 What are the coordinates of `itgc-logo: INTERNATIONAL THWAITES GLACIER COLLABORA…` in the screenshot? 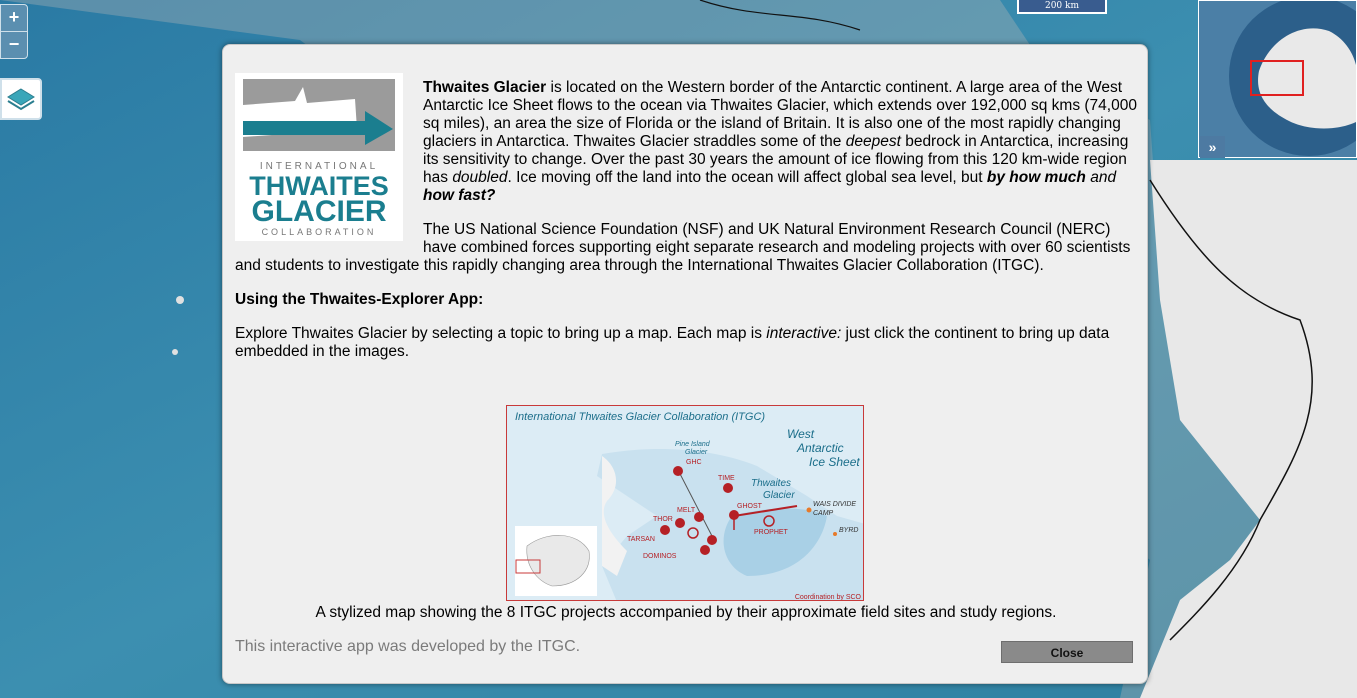 It's located at (319, 157).